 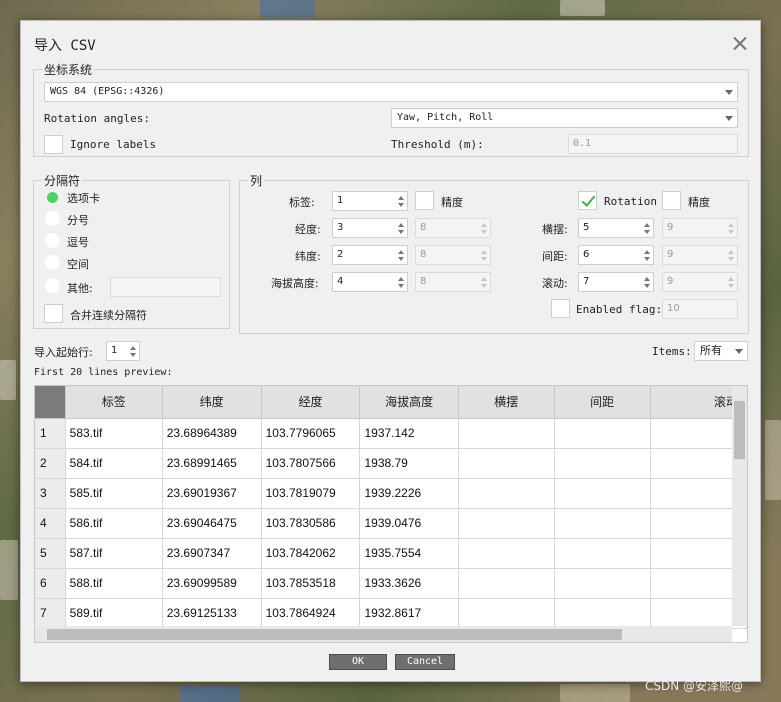 I want to click on radio-comma, so click(x=52, y=240).